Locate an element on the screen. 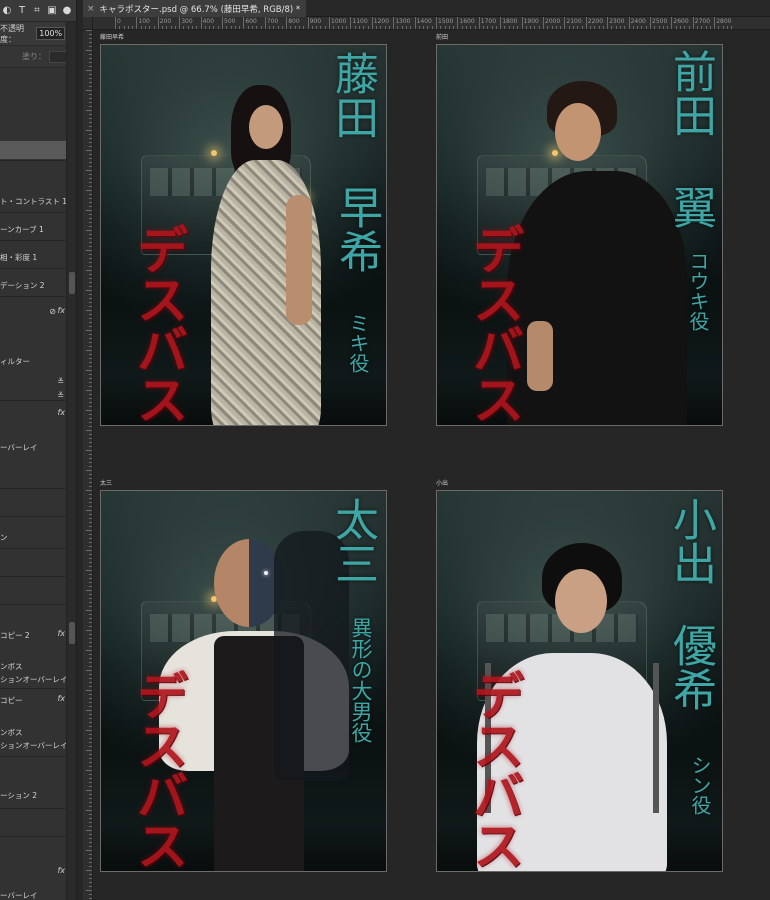  role-name: シン役 is located at coordinates (700, 785).